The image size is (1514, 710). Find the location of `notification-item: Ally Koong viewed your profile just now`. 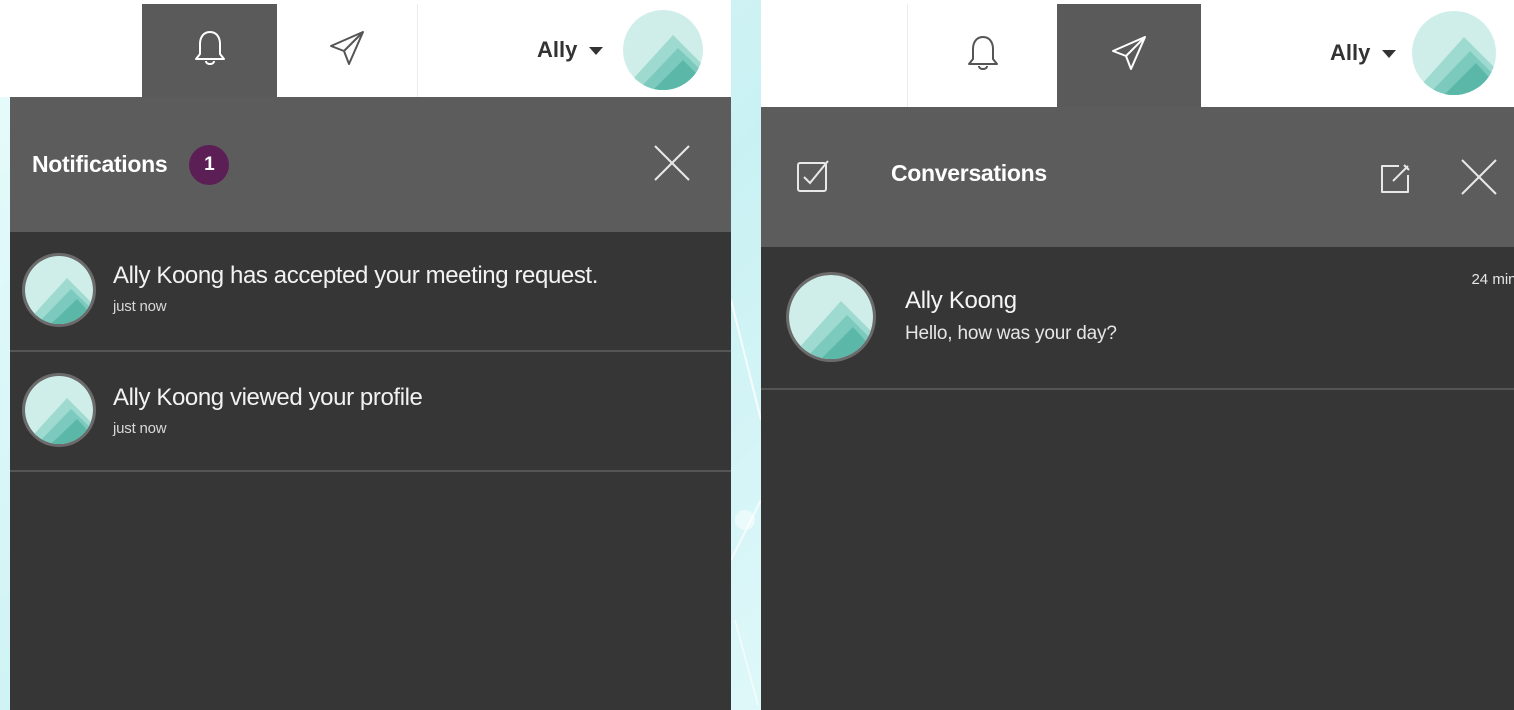

notification-item: Ally Koong viewed your profile just now is located at coordinates (370, 412).